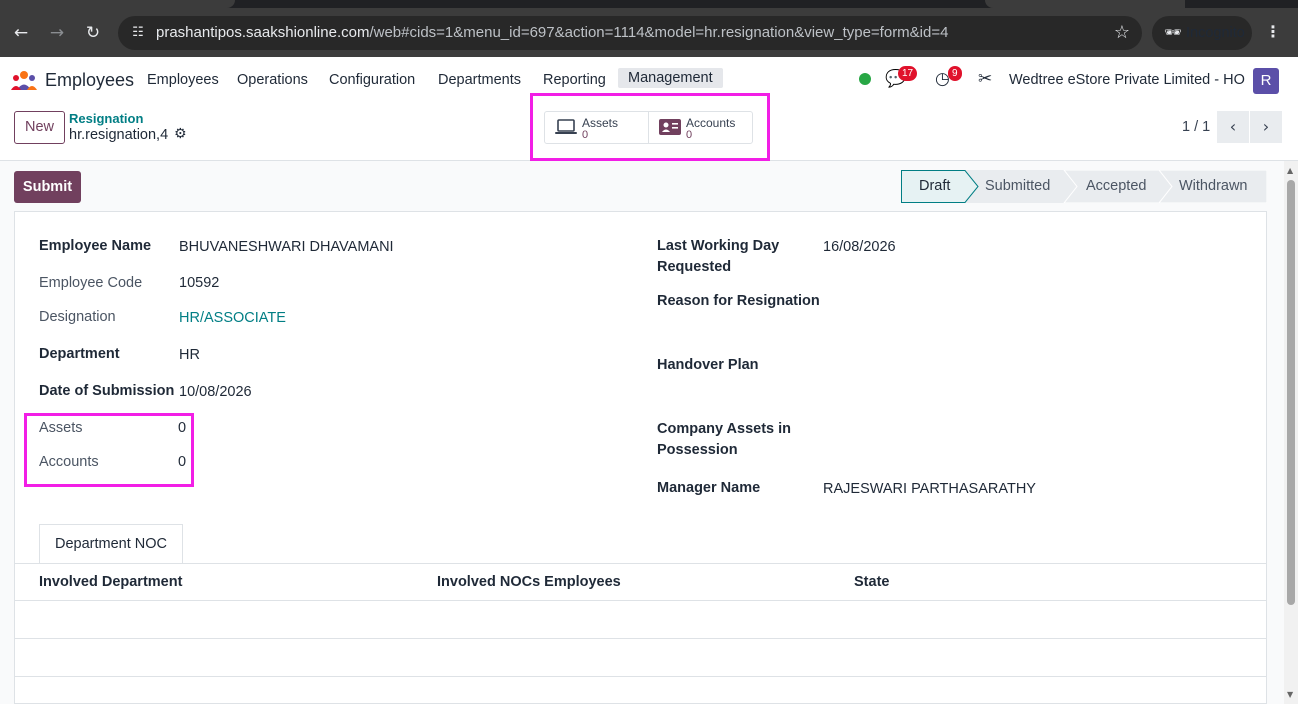  Describe the element at coordinates (1291, 392) in the screenshot. I see `scrollbar-thumb` at that location.